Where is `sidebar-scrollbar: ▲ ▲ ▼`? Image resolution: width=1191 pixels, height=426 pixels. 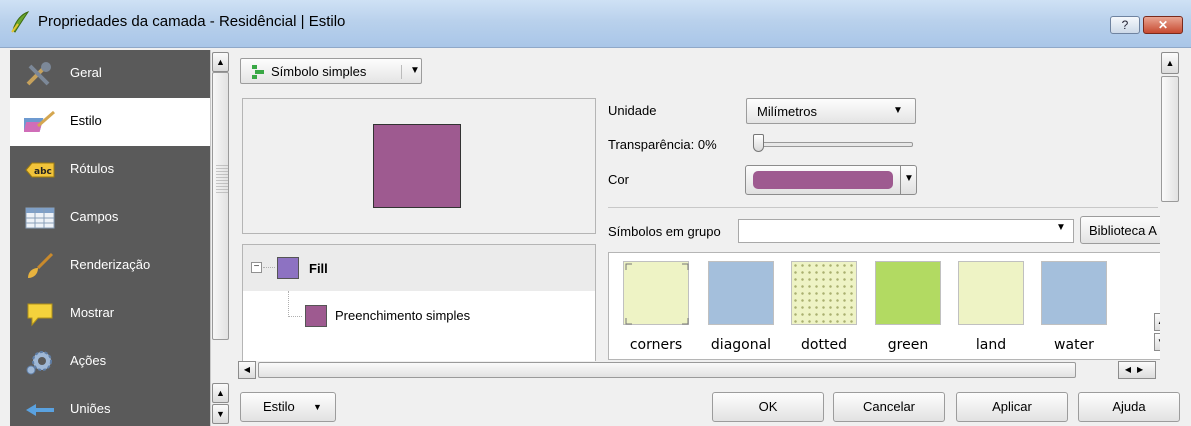
sidebar-scrollbar: ▲ ▲ ▼ is located at coordinates (219, 238).